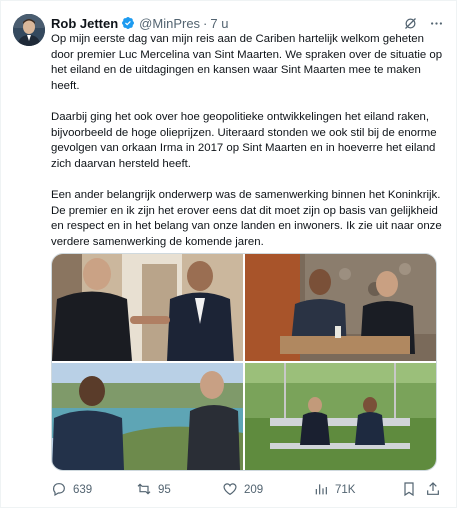 The width and height of the screenshot is (457, 508). What do you see at coordinates (169, 23) in the screenshot?
I see `author-handle: @MinPres` at bounding box center [169, 23].